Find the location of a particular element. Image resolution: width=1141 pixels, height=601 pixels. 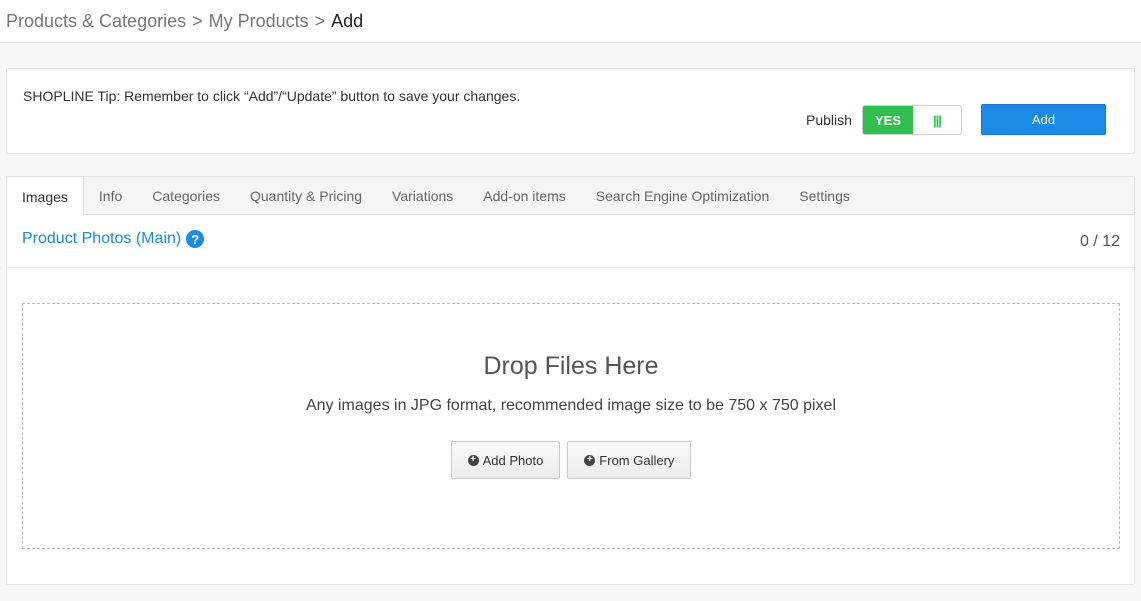

tab-images: Images is located at coordinates (45, 196).